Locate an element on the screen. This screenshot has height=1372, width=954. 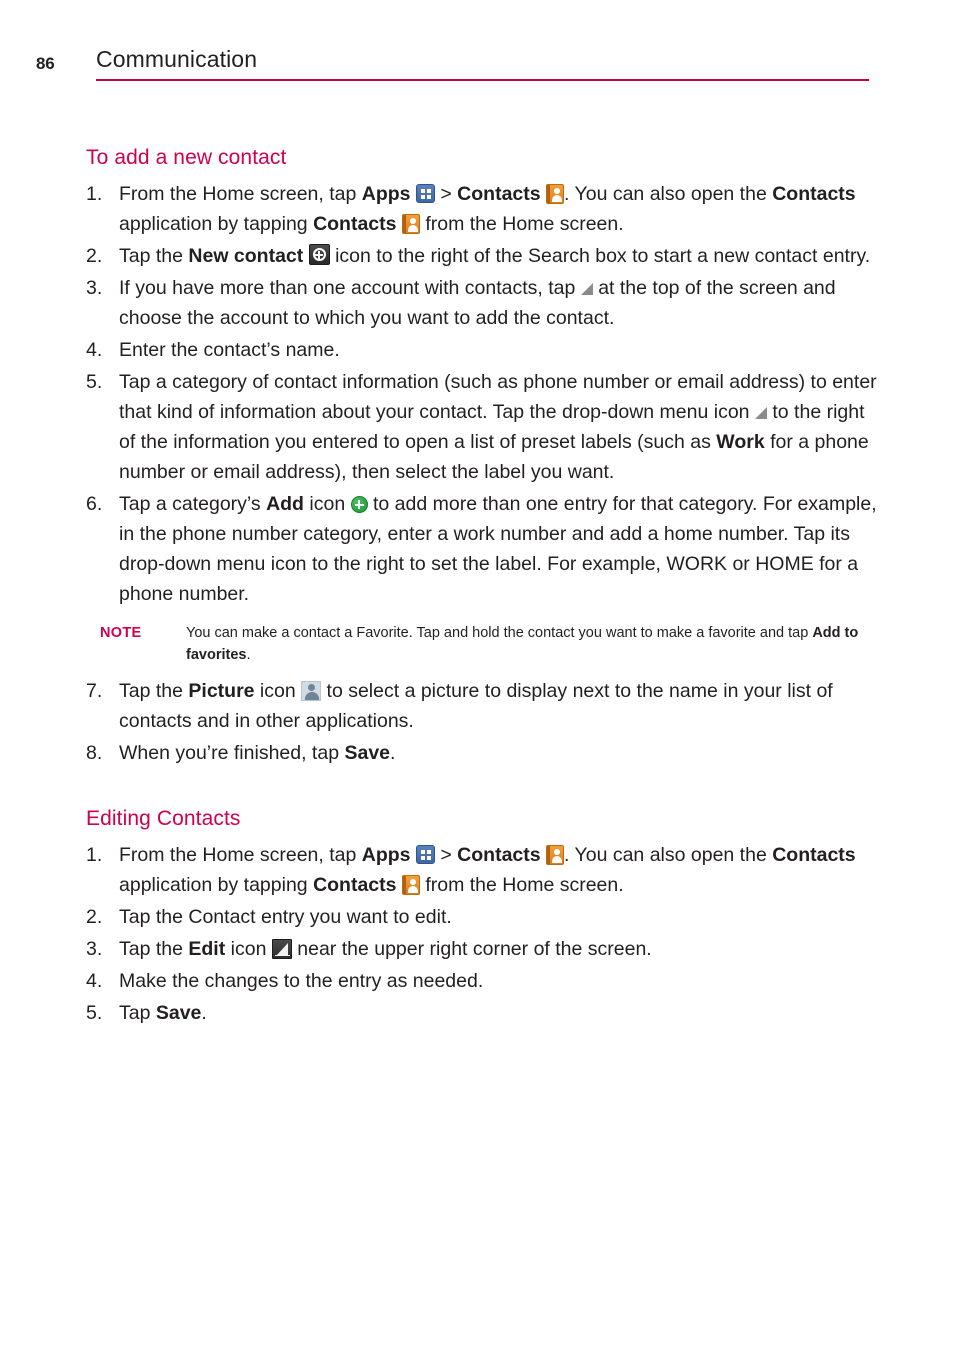
step-text: Enter the contact’s name. is located at coordinates (229, 350).